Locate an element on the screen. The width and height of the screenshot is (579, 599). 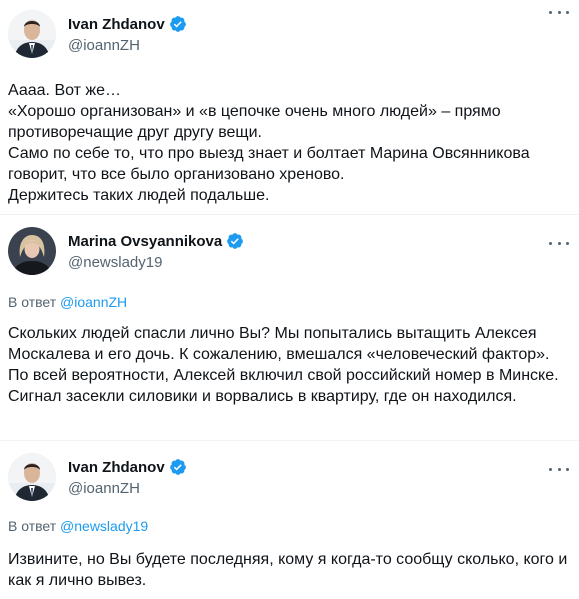
reply-context: В ответ @newslady19 is located at coordinates (78, 526).